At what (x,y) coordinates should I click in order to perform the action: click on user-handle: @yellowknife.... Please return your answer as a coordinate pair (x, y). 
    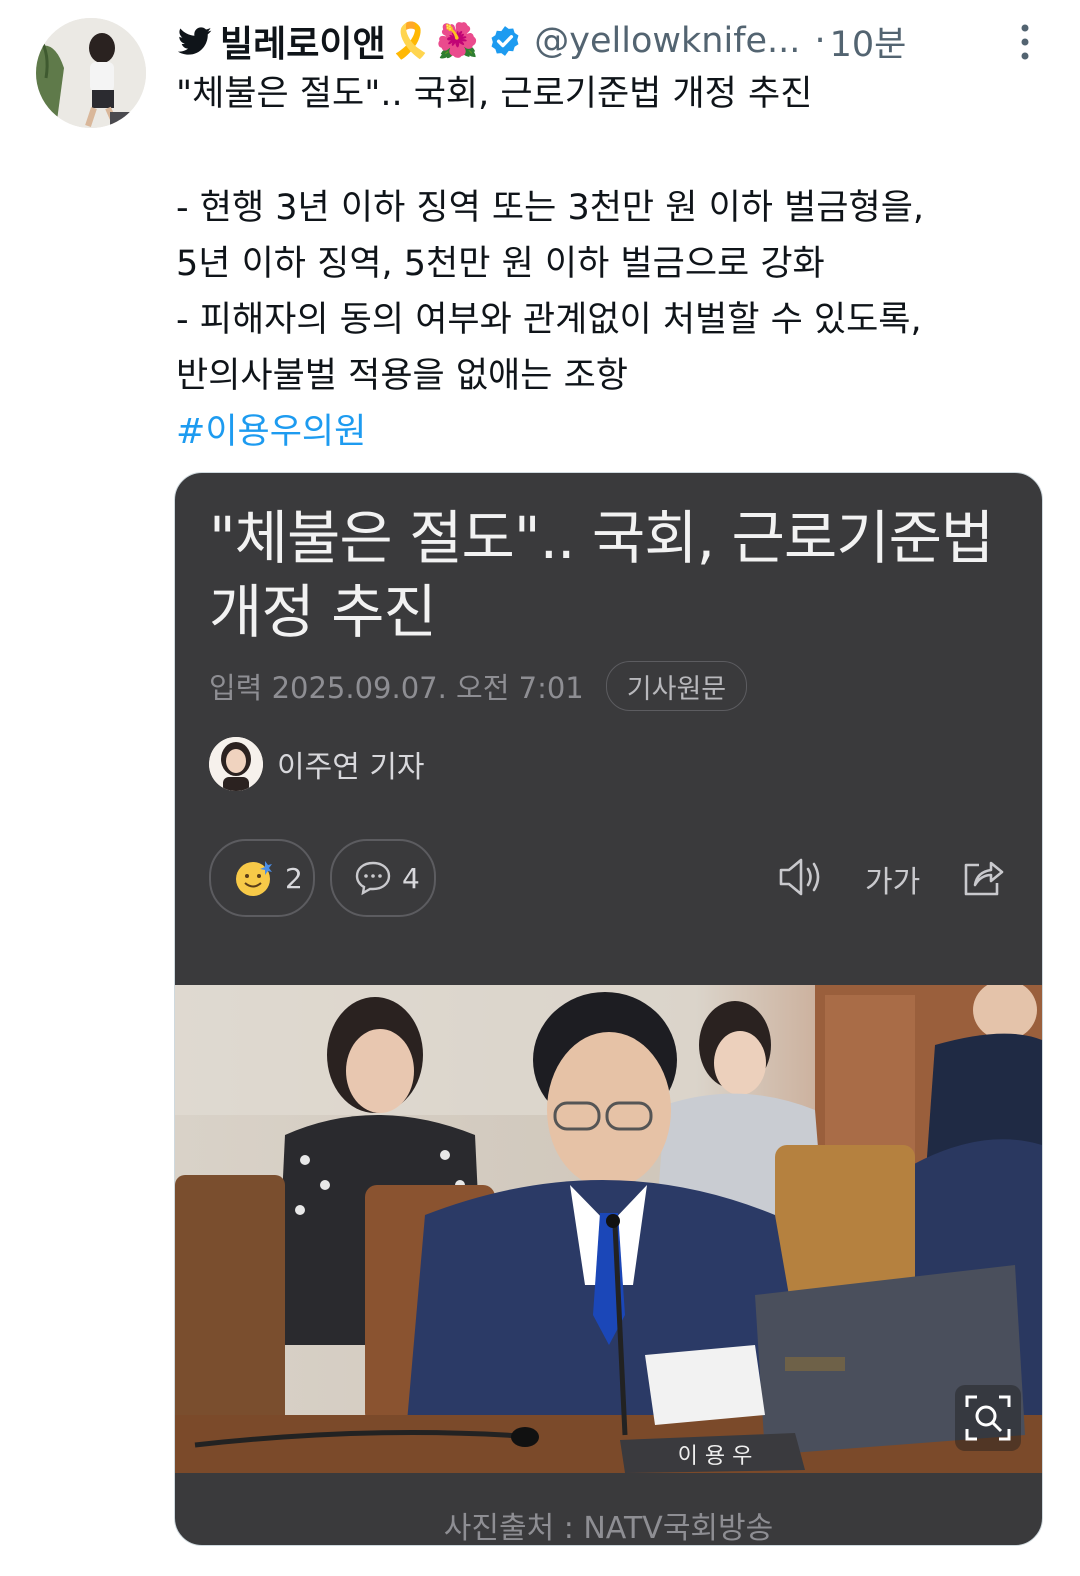
    Looking at the image, I should click on (667, 41).